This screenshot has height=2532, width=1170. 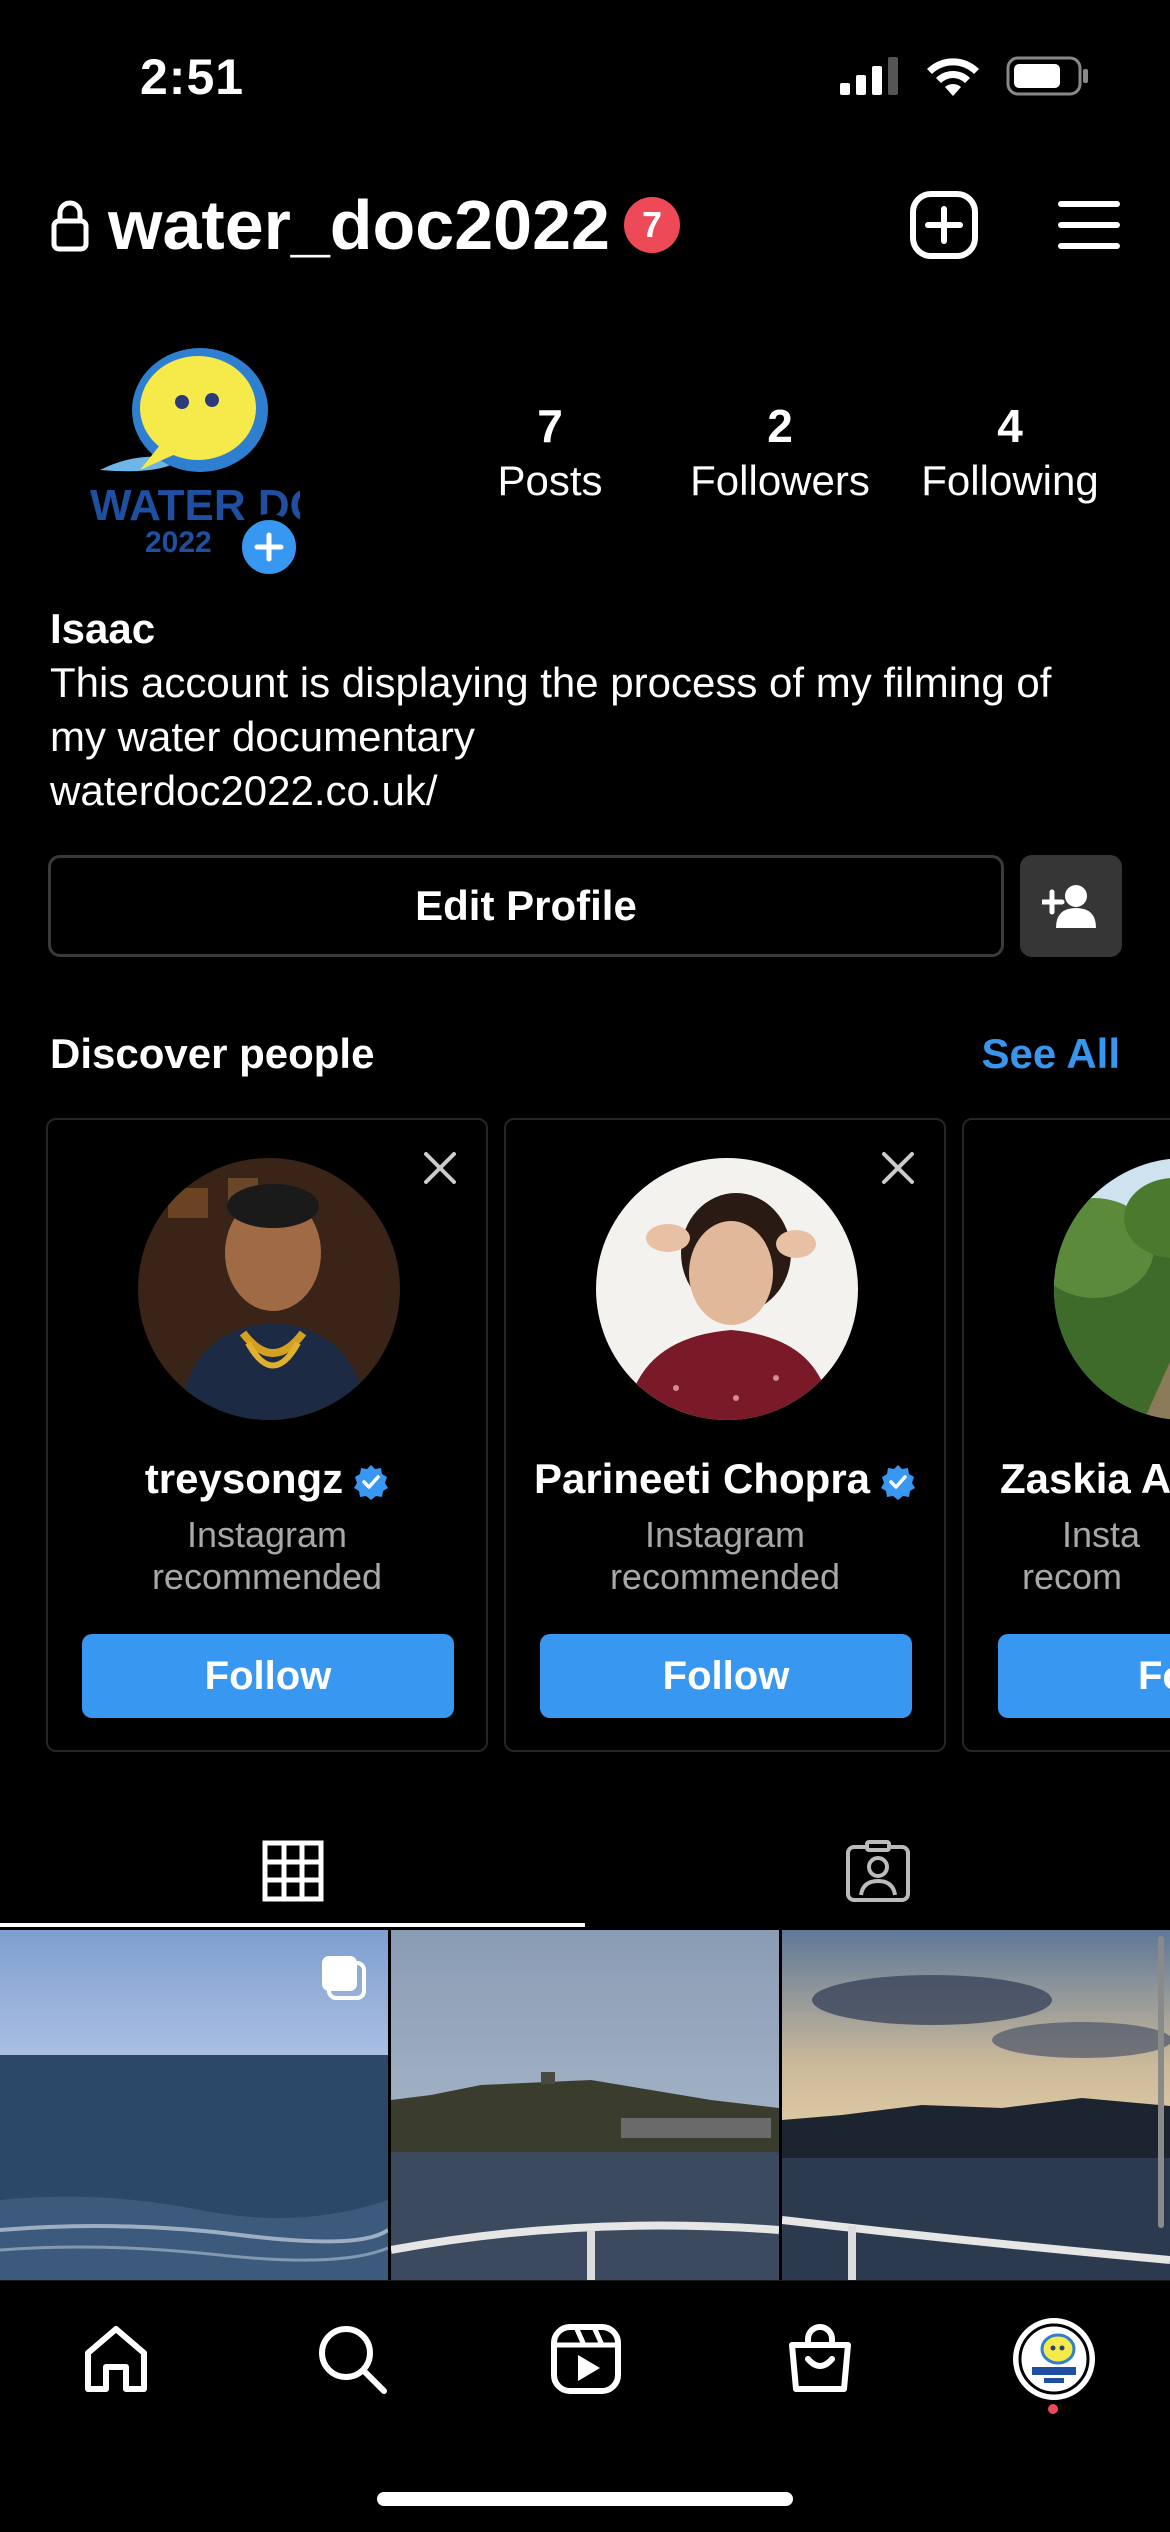 What do you see at coordinates (780, 426) in the screenshot?
I see `followers-count: 2` at bounding box center [780, 426].